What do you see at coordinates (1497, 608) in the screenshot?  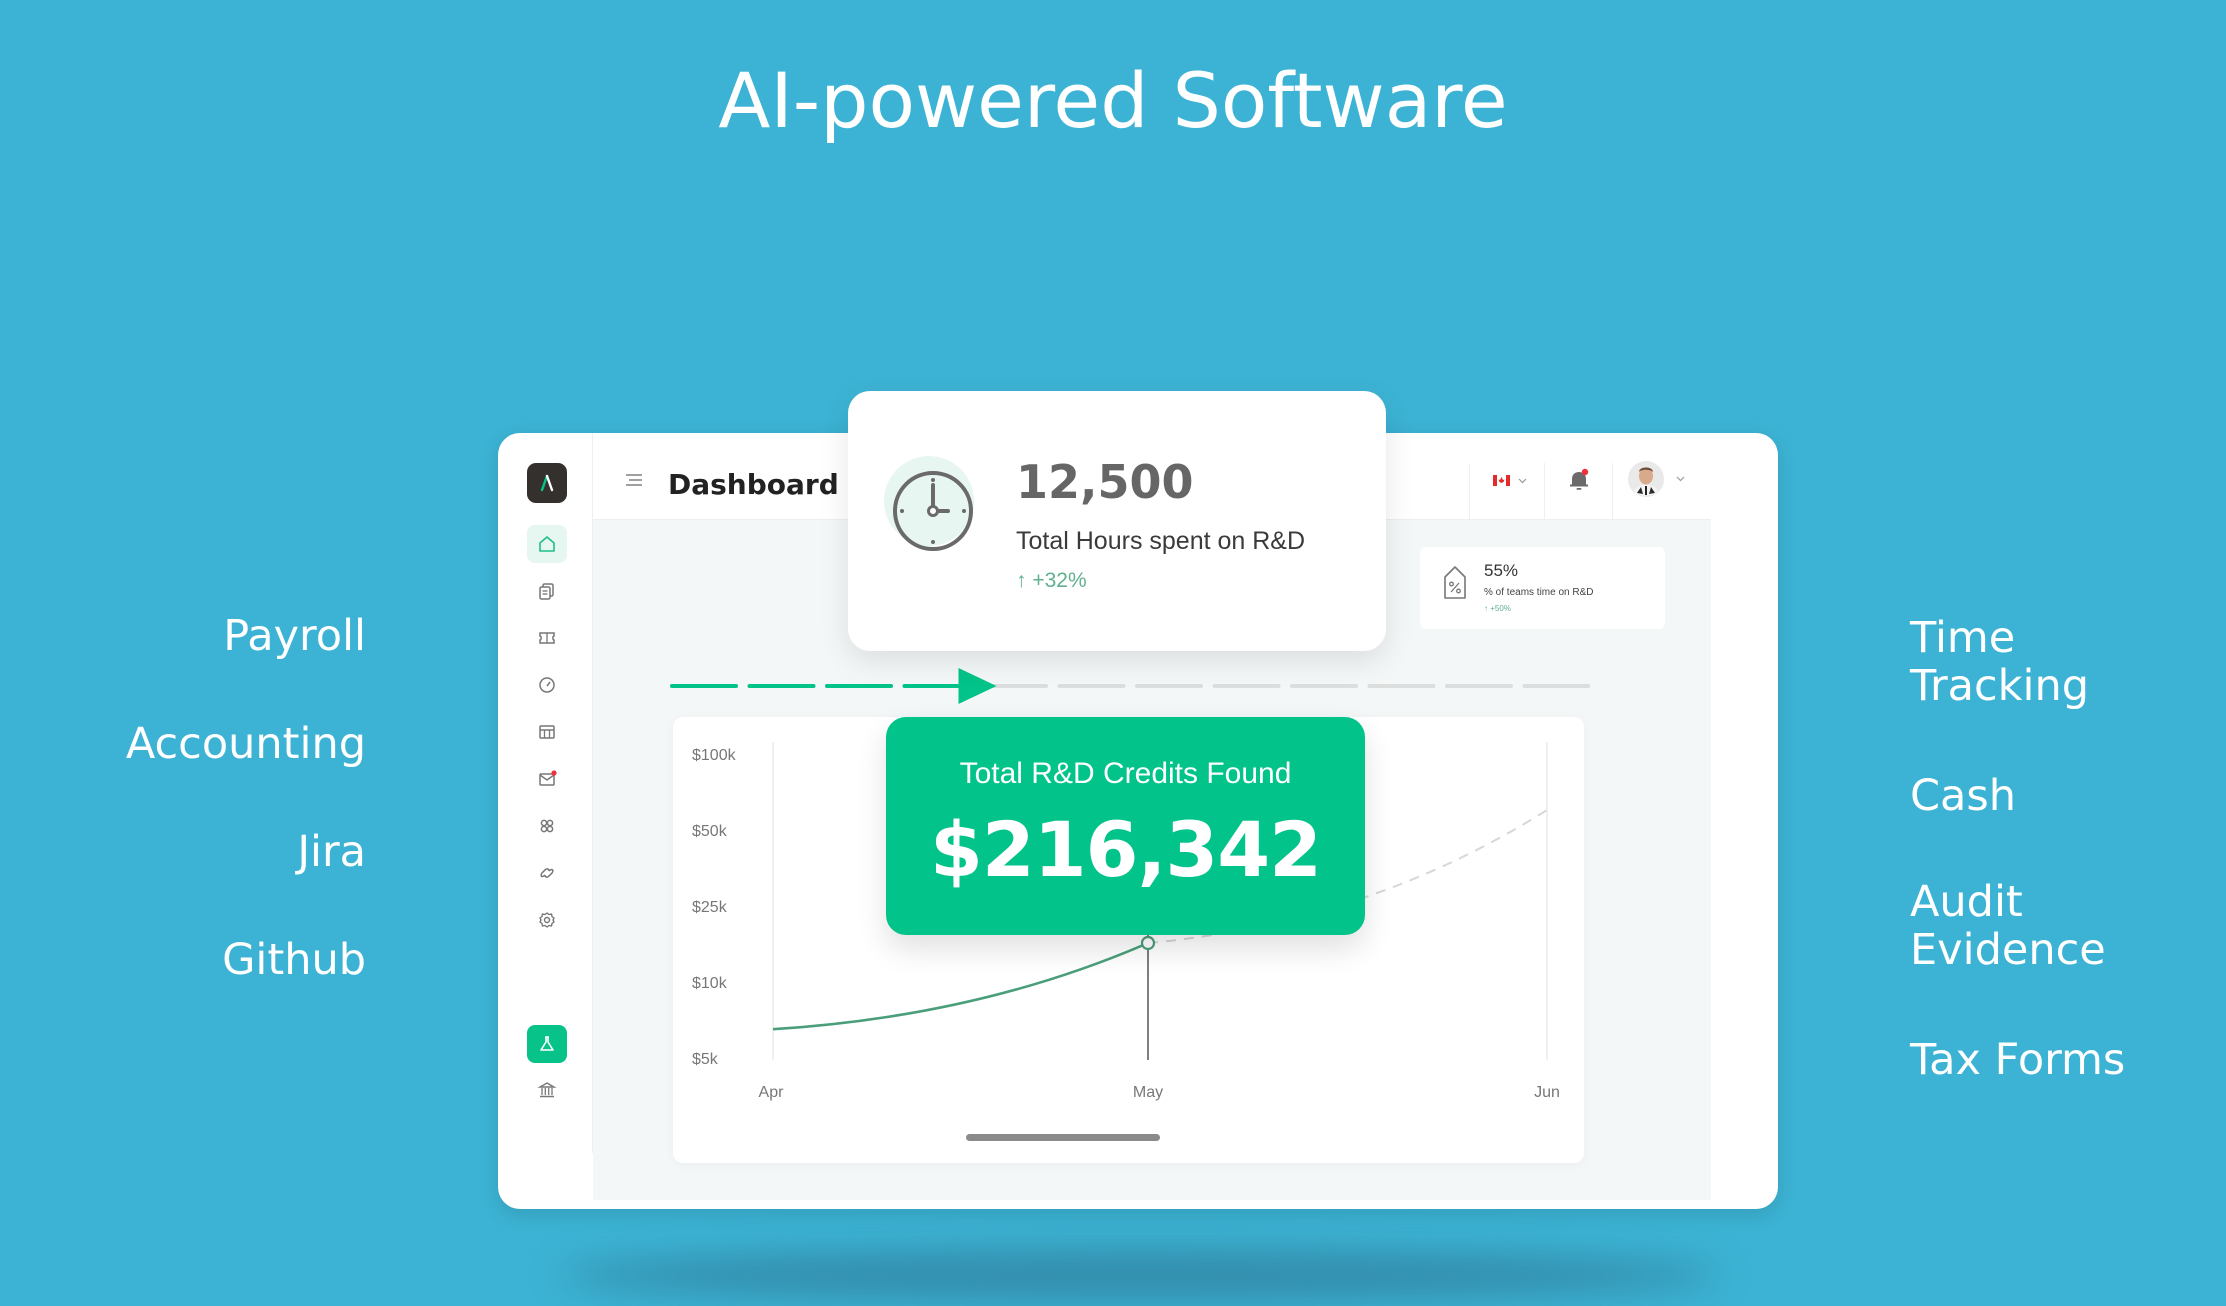 I see `team-time-change: ↑ +50%` at bounding box center [1497, 608].